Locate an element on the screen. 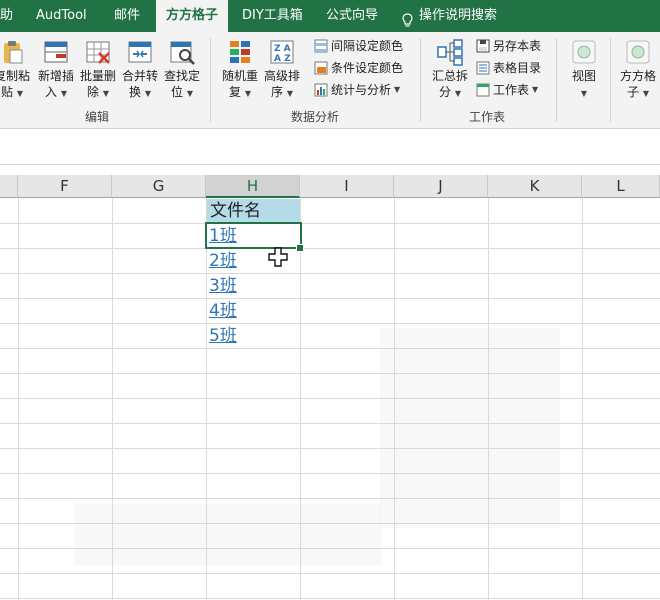  sort-az-icon: Z AA Z is located at coordinates (282, 52).